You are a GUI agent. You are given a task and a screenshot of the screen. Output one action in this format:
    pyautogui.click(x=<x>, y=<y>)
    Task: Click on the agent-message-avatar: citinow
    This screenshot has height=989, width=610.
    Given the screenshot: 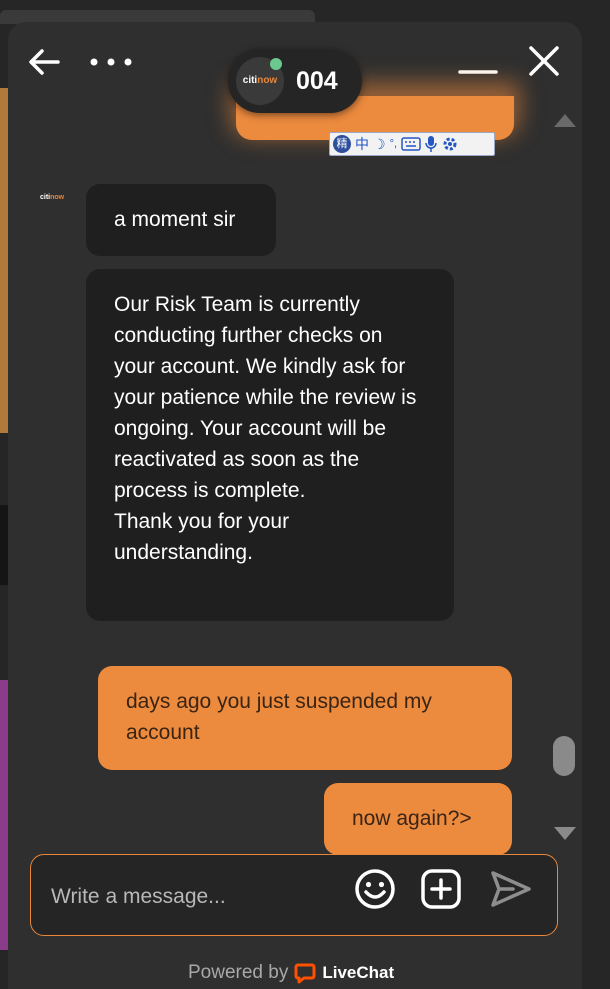 What is the action you would take?
    pyautogui.click(x=52, y=197)
    